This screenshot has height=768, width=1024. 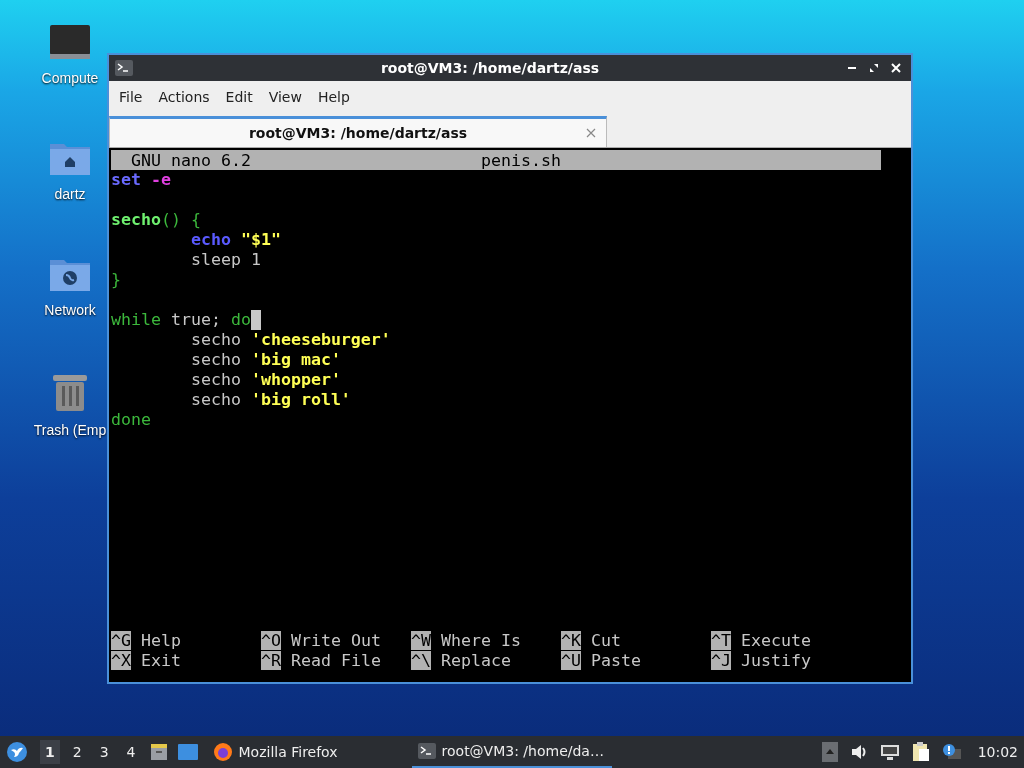 What do you see at coordinates (606, 640) in the screenshot?
I see `shortcut-label: Cut` at bounding box center [606, 640].